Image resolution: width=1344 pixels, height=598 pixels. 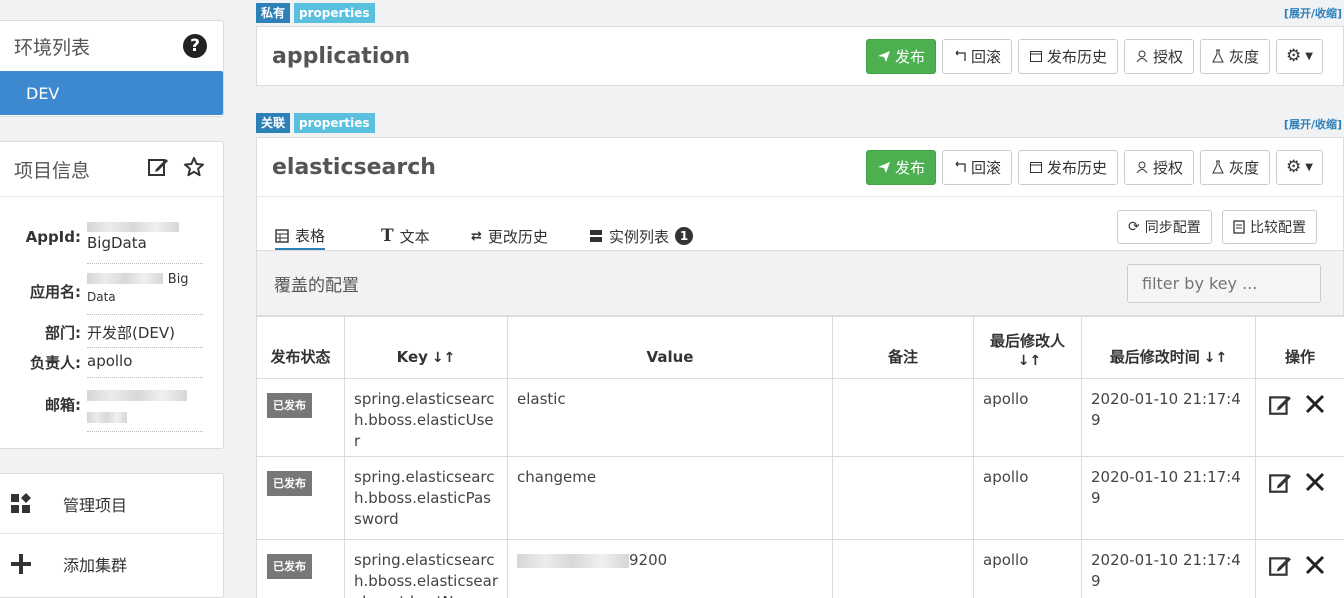 What do you see at coordinates (641, 236) in the screenshot?
I see `tab-instances: 实例列表 1` at bounding box center [641, 236].